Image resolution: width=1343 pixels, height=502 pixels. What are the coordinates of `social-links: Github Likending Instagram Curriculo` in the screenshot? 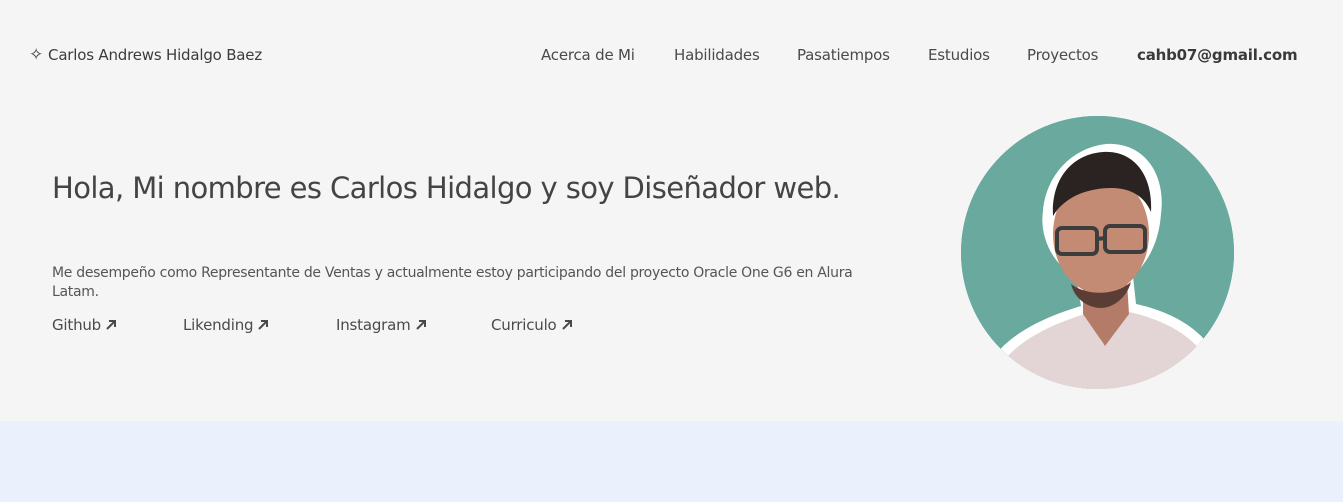 It's located at (350, 327).